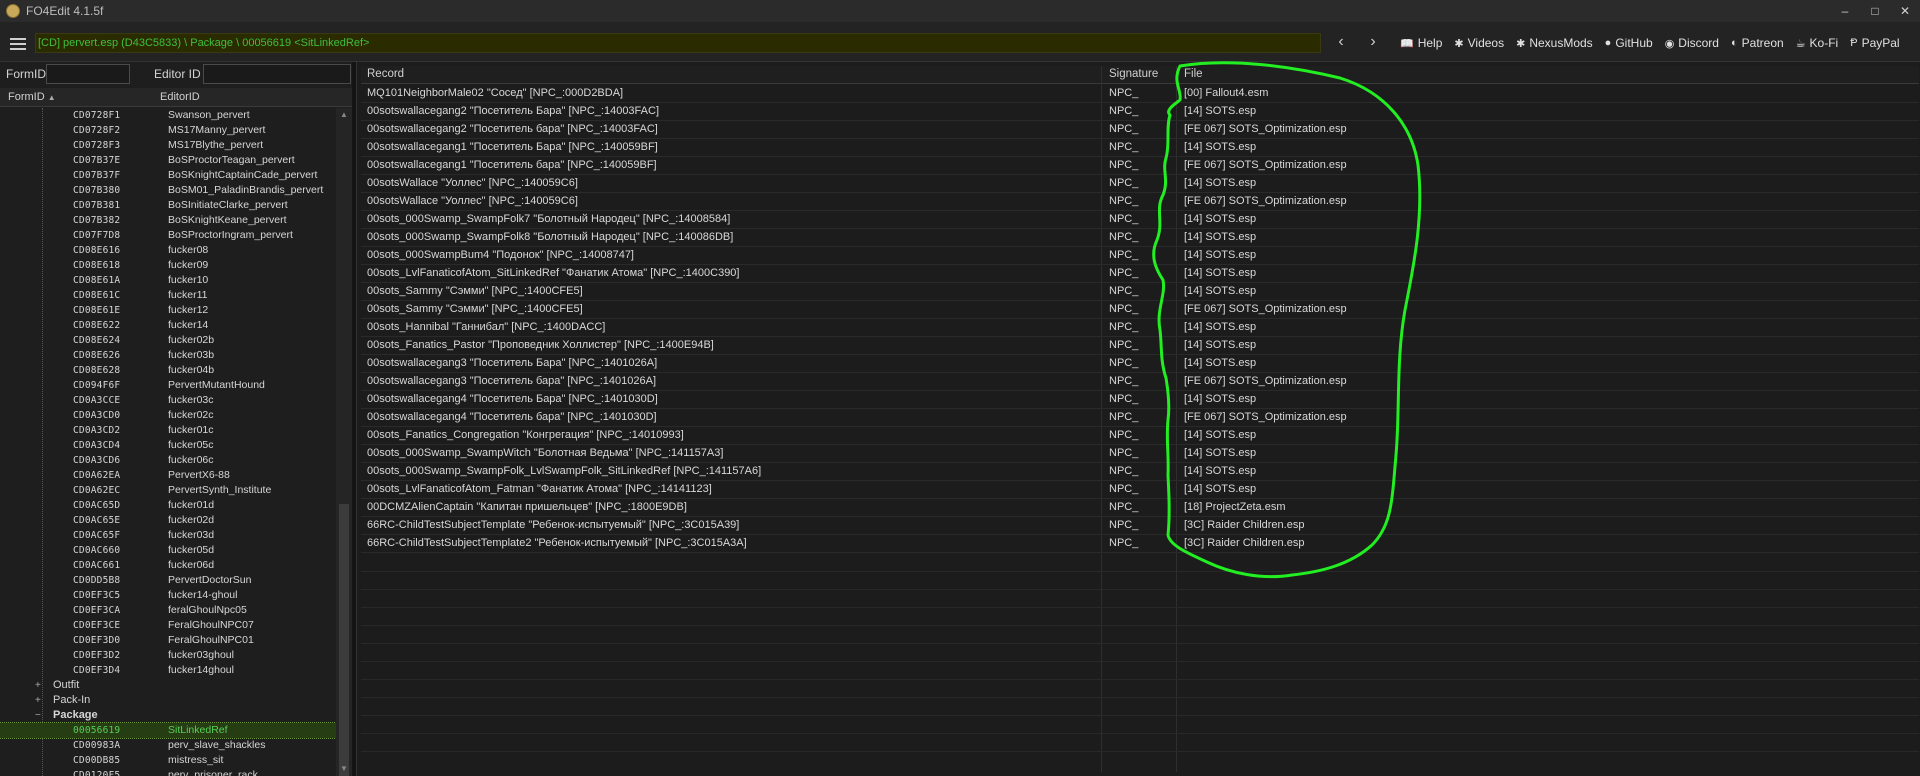 The image size is (1920, 776). I want to click on scroll-up-icon: ▲, so click(344, 114).